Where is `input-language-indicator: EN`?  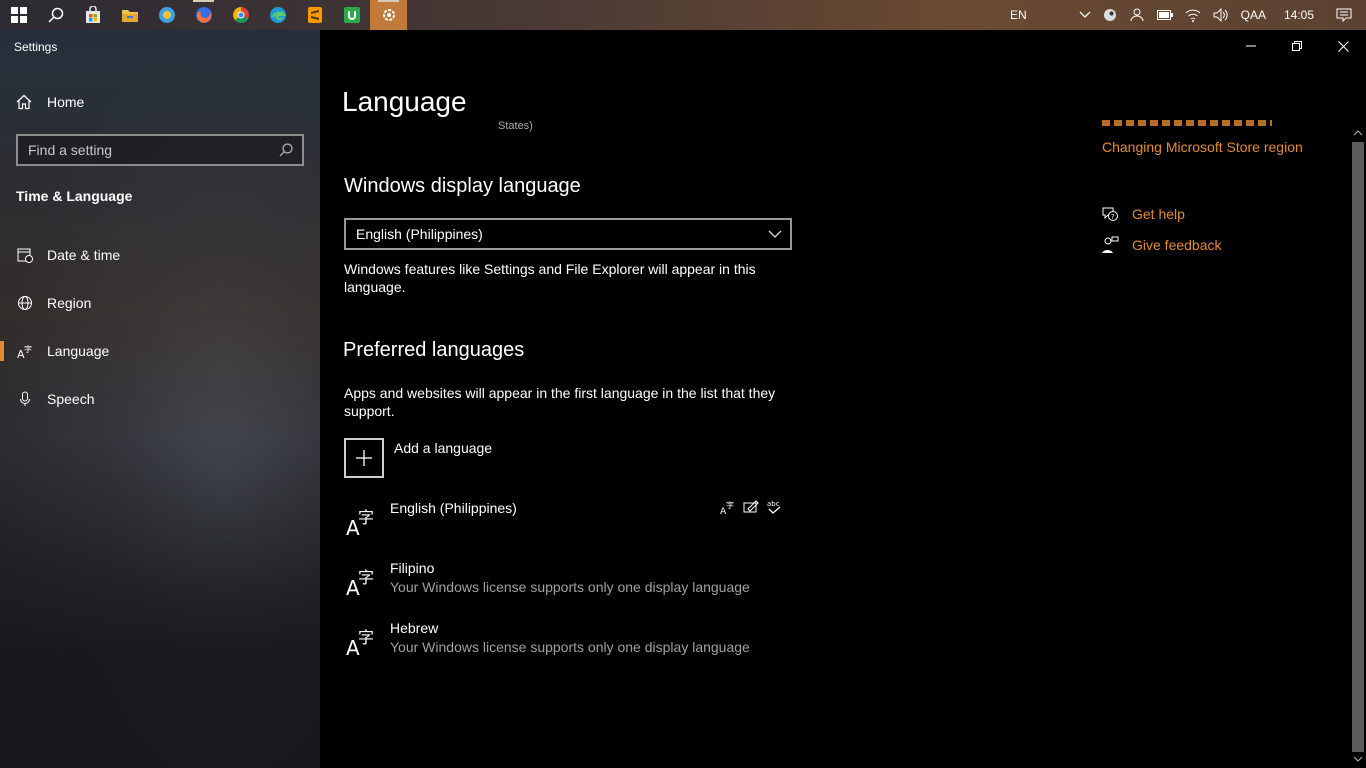
input-language-indicator: EN is located at coordinates (1018, 15).